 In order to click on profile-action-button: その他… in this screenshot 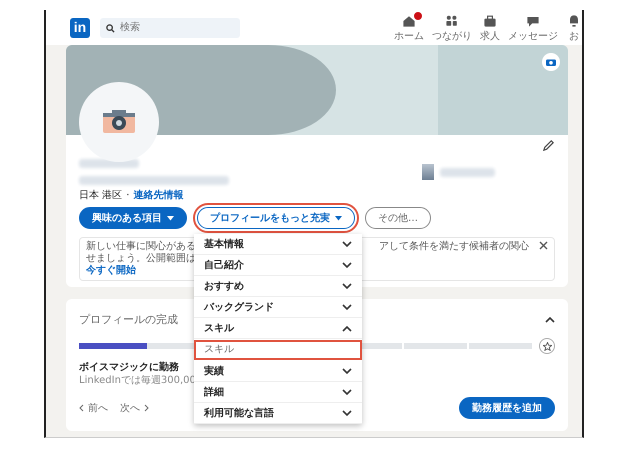, I will do `click(398, 218)`.